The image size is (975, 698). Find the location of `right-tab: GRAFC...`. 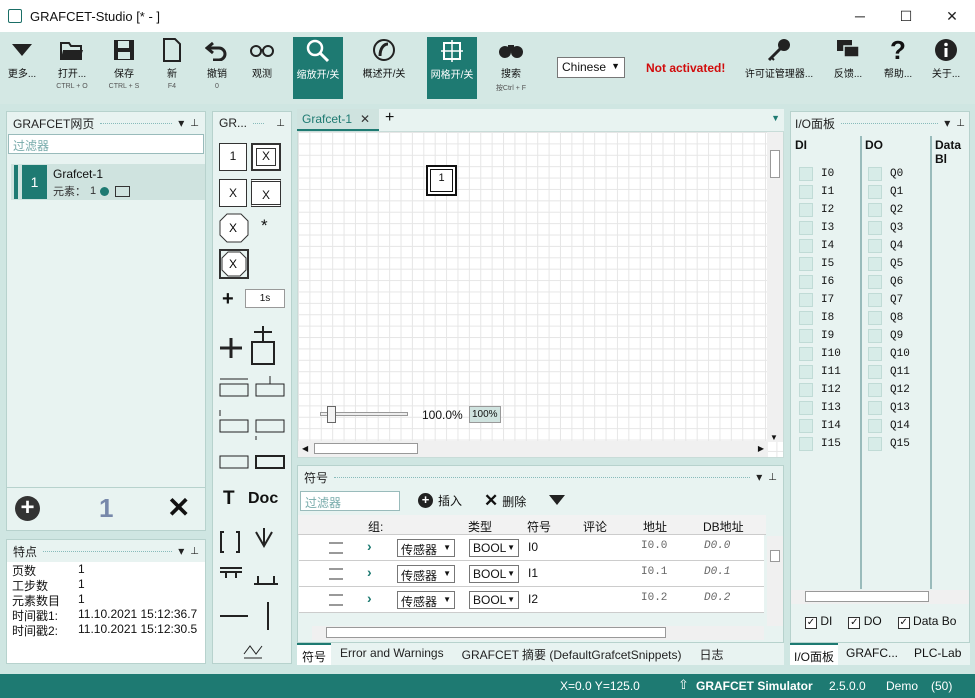

right-tab: GRAFC... is located at coordinates (872, 654).